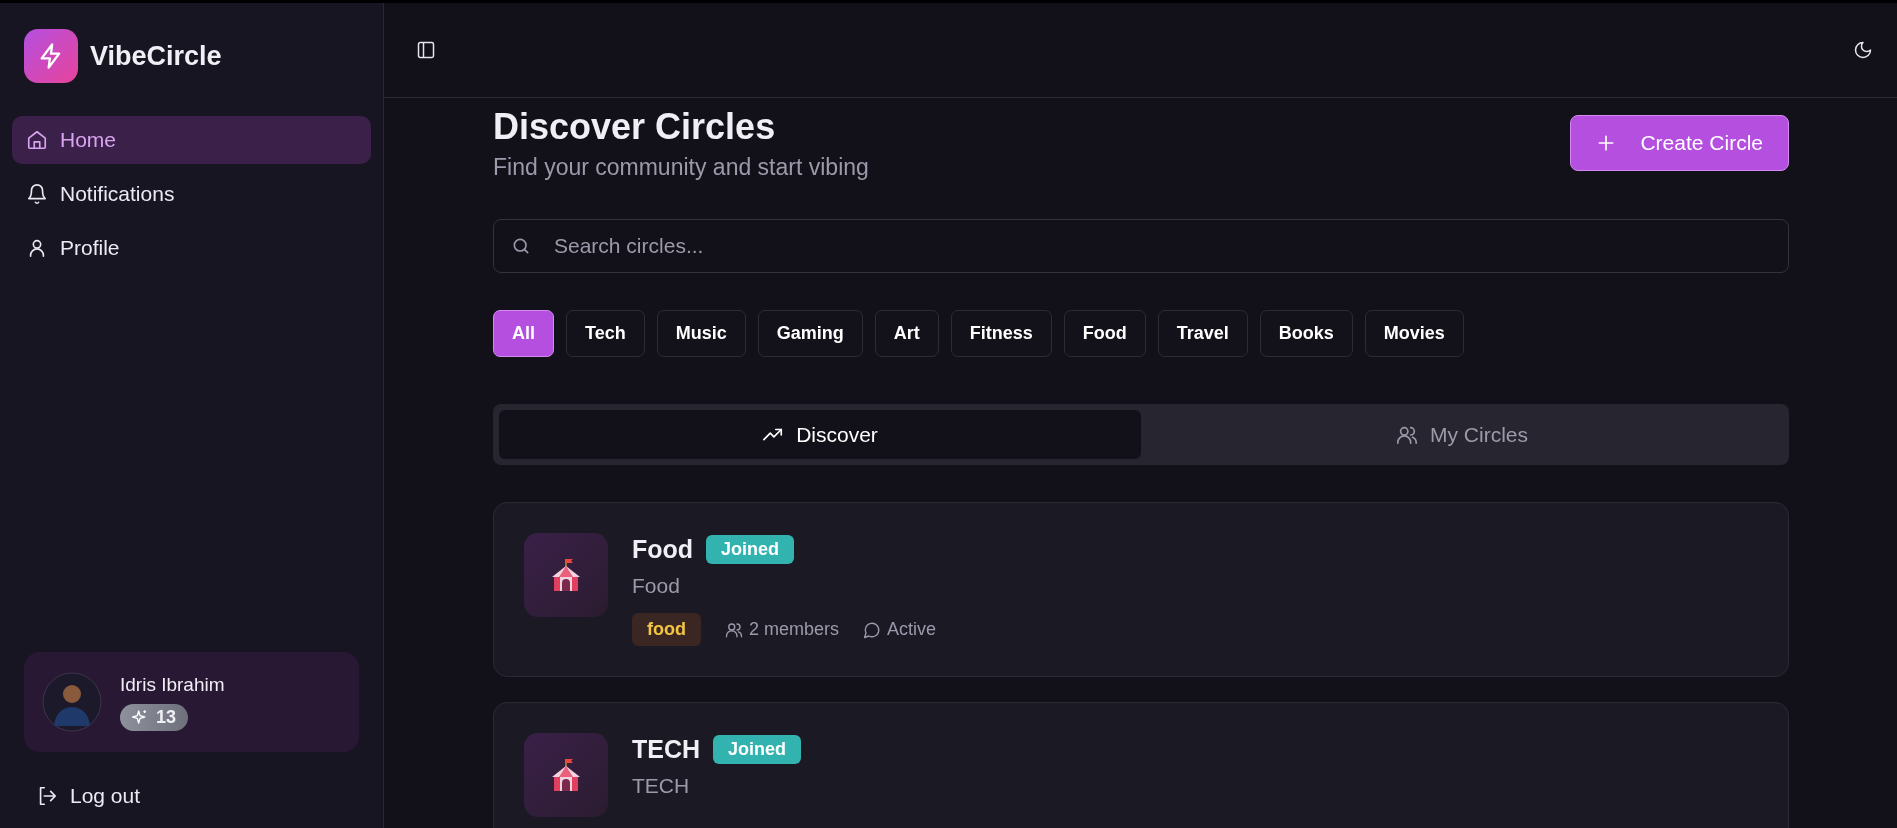 Image resolution: width=1897 pixels, height=828 pixels. Describe the element at coordinates (1414, 333) in the screenshot. I see `category-chip: Movies` at that location.